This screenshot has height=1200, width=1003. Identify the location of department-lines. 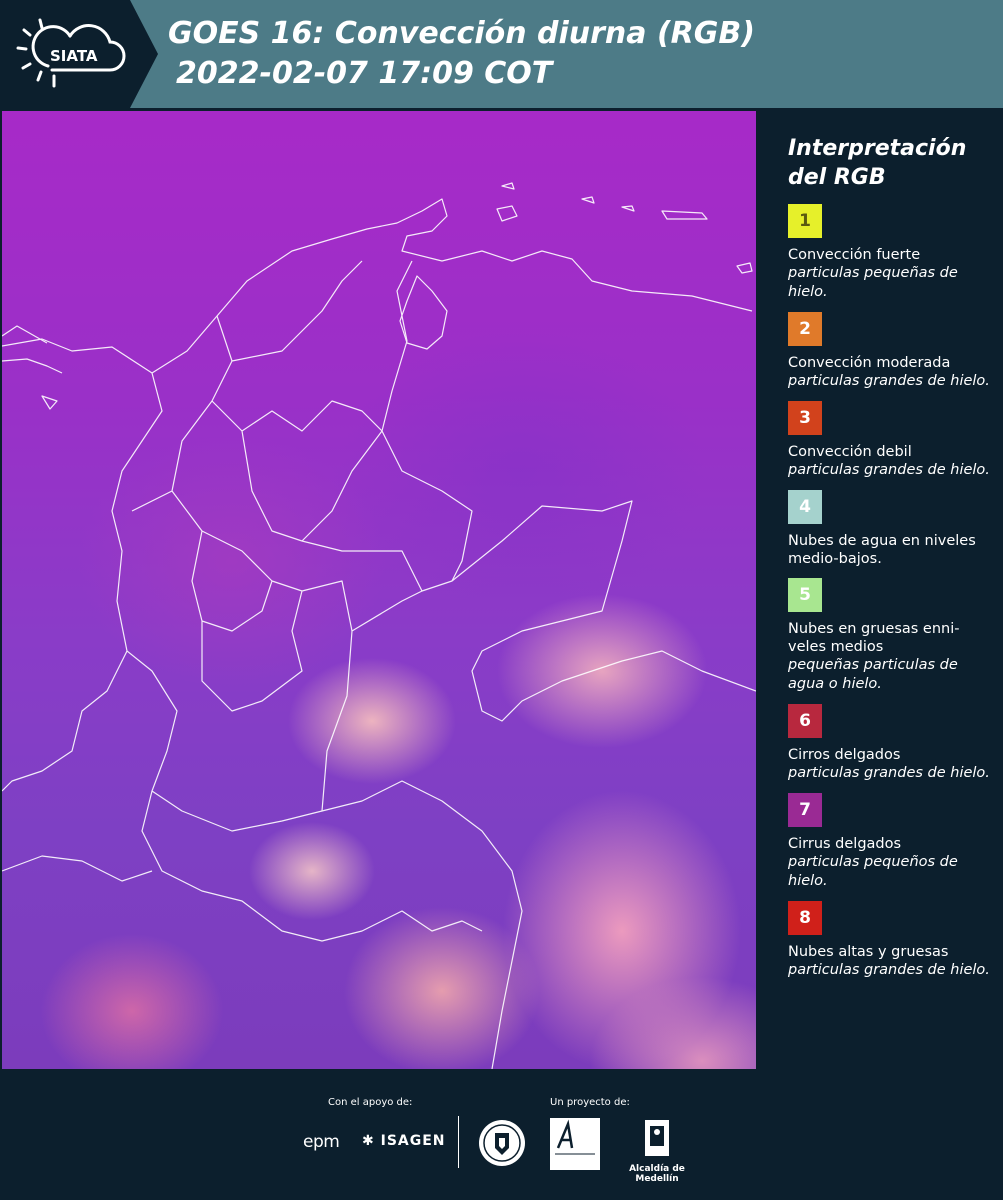
(277, 486).